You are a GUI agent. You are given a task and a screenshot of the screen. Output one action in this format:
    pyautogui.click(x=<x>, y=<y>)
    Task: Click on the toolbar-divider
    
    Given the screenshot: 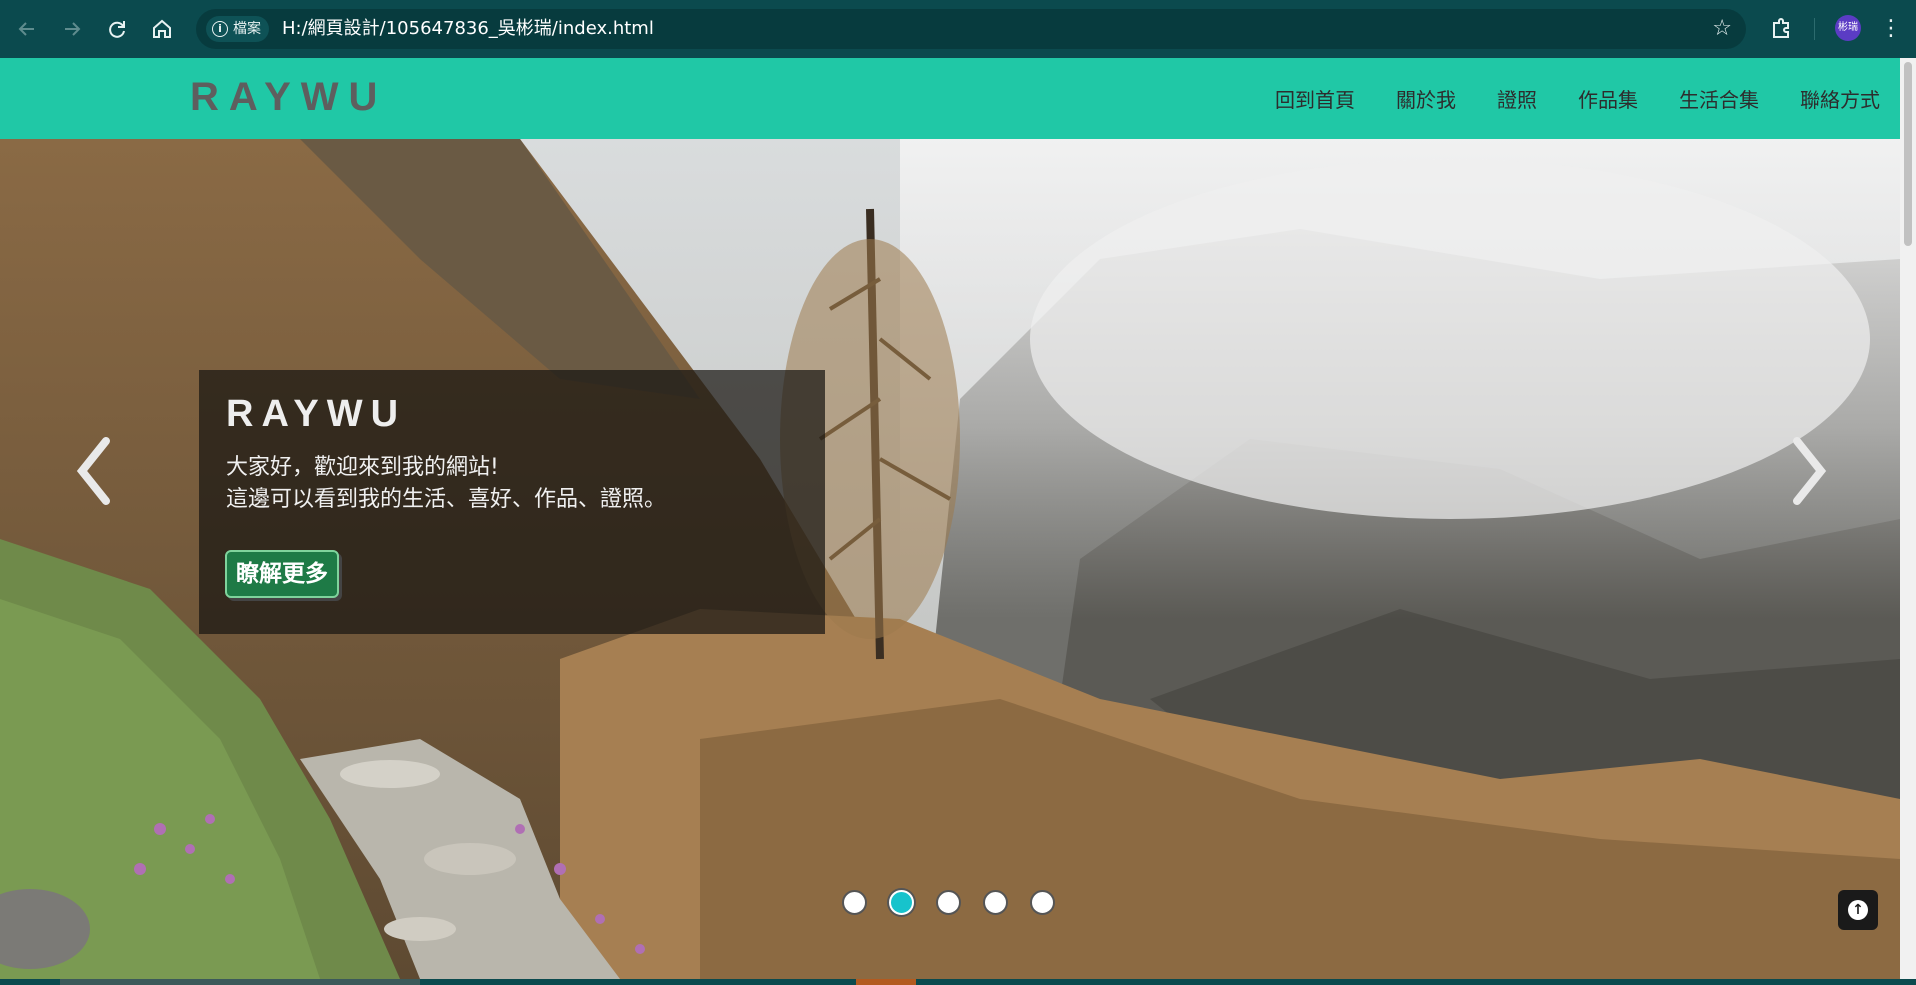 What is the action you would take?
    pyautogui.click(x=1814, y=29)
    